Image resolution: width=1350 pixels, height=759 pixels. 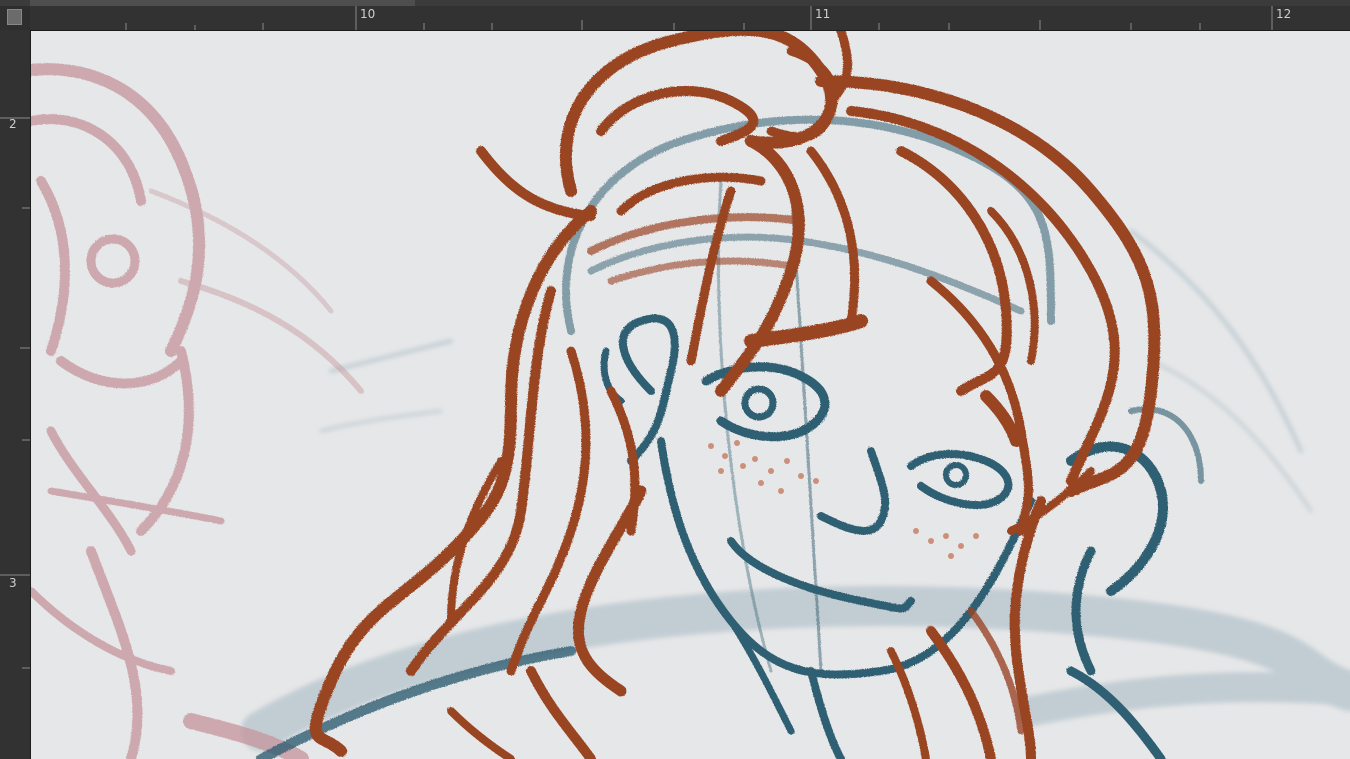 I want to click on ruler-corner, so click(x=15, y=18).